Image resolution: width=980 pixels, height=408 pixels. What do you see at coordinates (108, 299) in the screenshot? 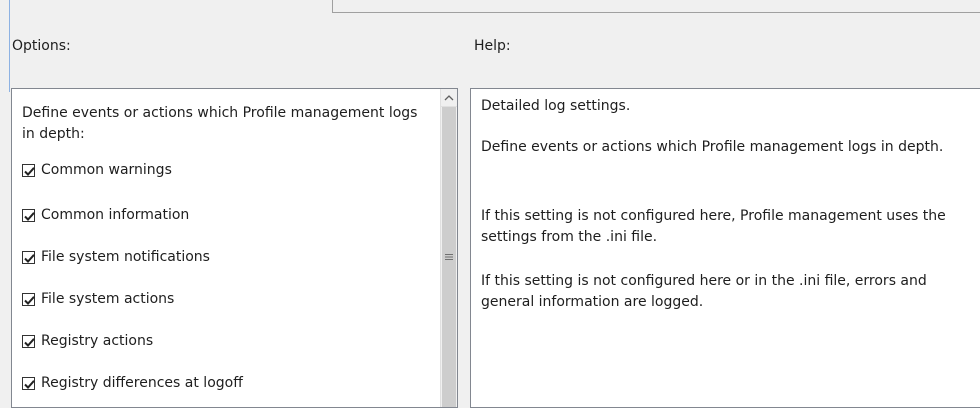
I see `option-label: File system actions` at bounding box center [108, 299].